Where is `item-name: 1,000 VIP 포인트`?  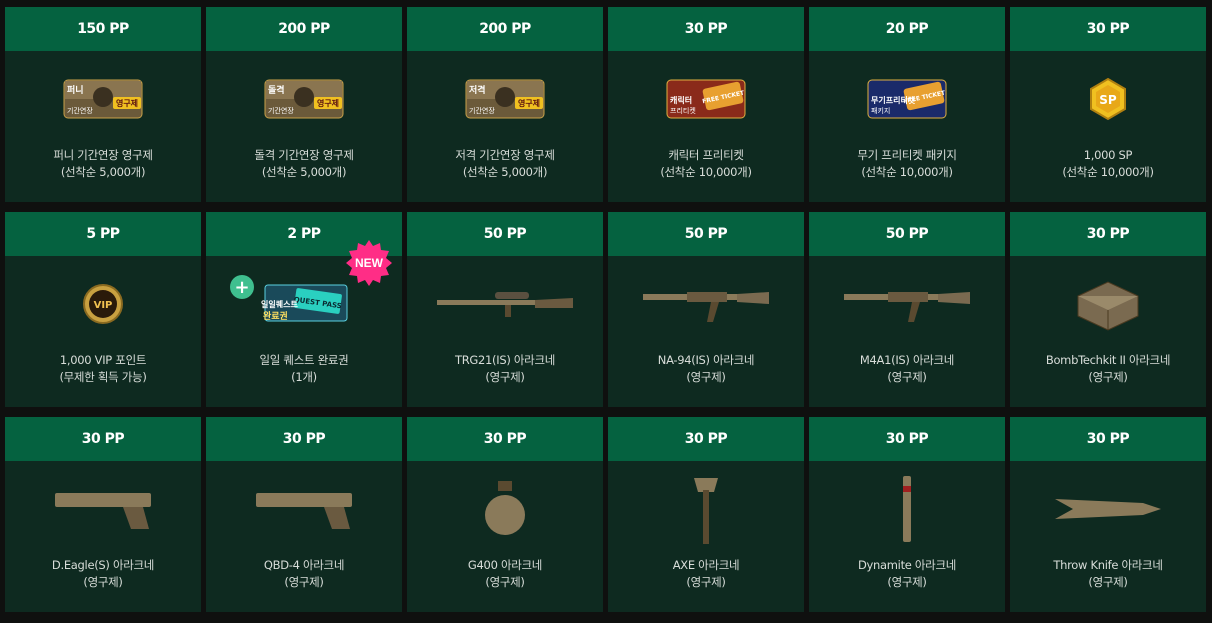
item-name: 1,000 VIP 포인트 is located at coordinates (103, 360).